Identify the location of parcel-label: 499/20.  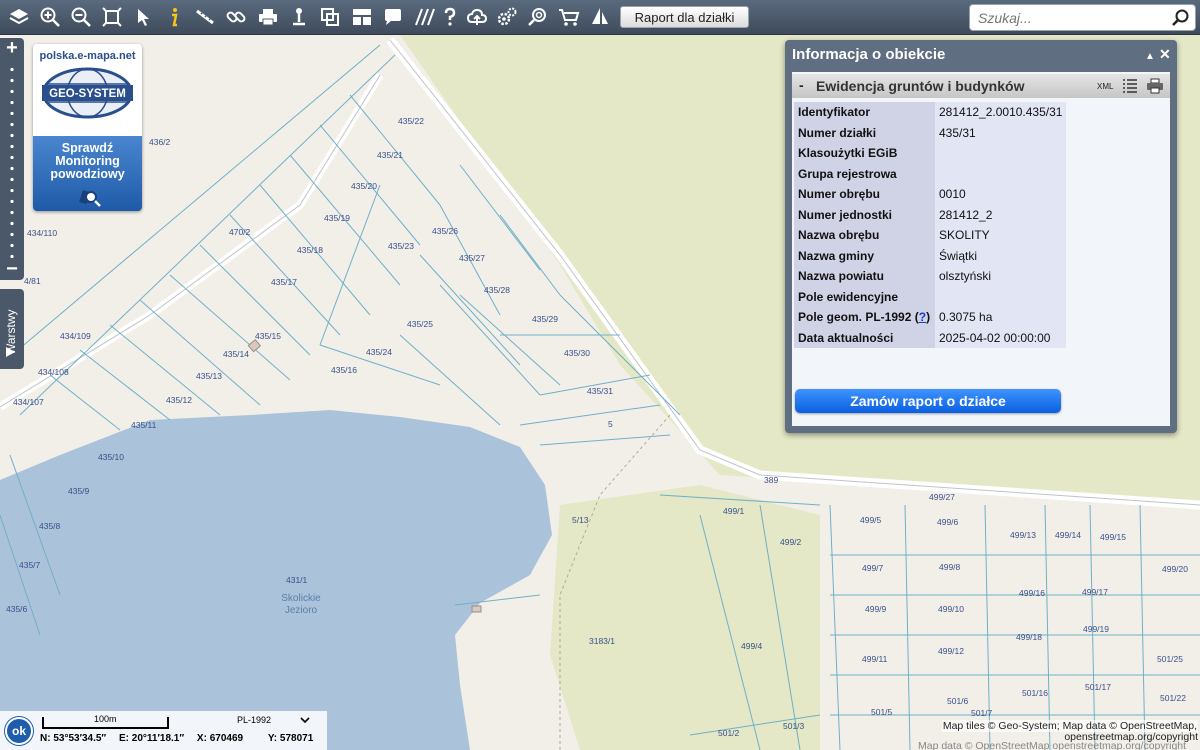
(1175, 569).